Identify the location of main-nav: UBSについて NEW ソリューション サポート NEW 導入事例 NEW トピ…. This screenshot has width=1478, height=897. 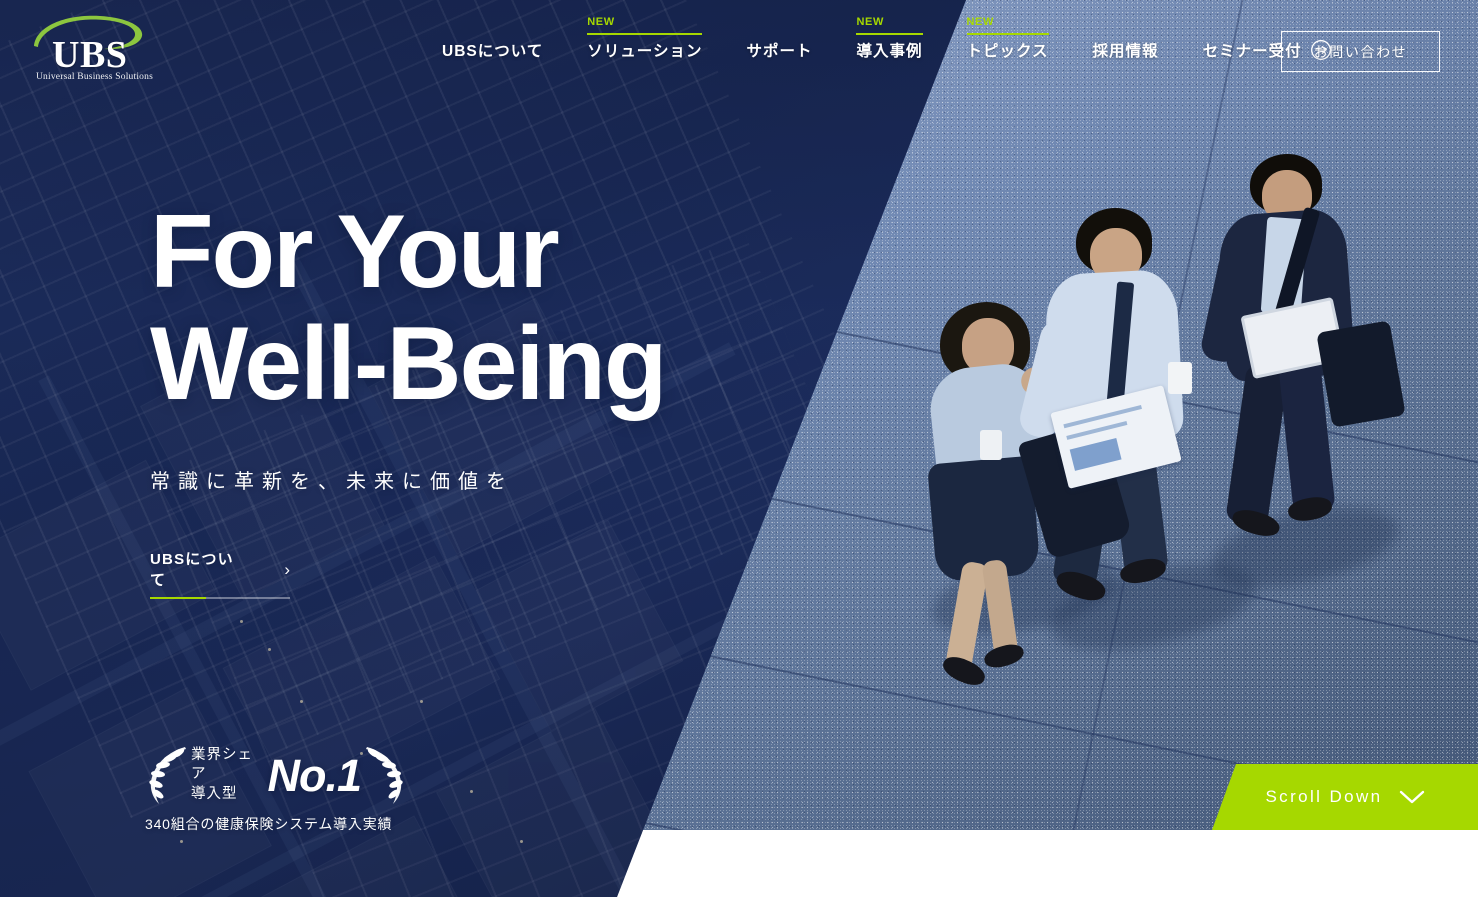
(887, 50).